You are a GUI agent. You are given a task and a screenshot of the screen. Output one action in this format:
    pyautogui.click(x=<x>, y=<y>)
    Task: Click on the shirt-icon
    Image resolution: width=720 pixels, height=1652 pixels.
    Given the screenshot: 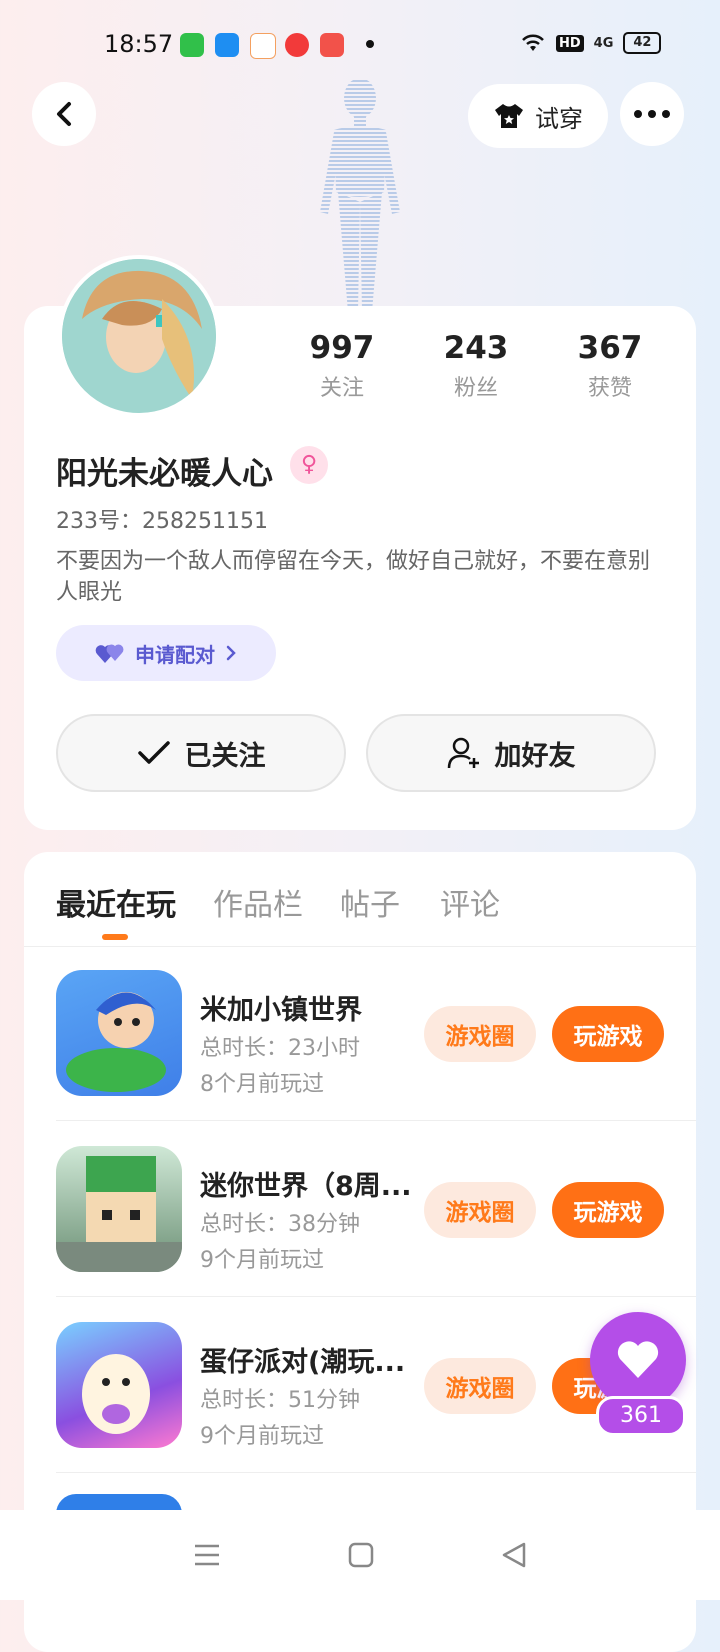 What is the action you would take?
    pyautogui.click(x=509, y=116)
    